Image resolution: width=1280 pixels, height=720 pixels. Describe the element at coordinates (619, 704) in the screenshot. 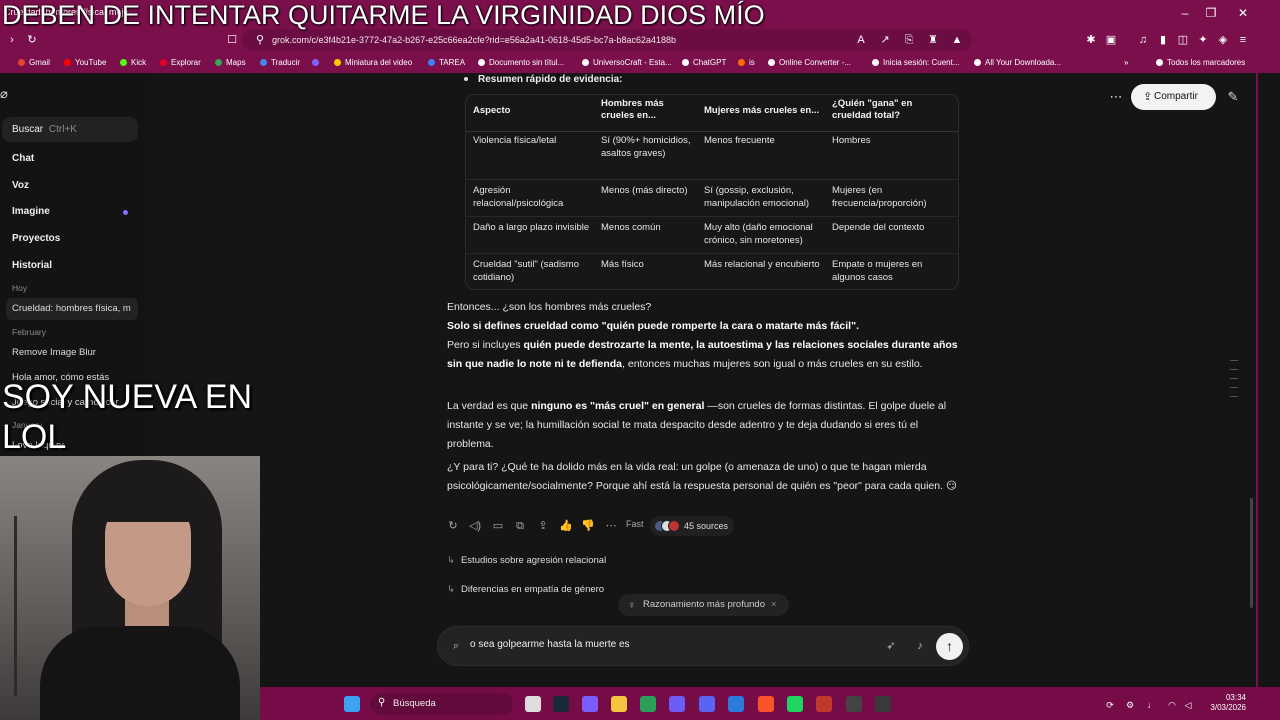

I see `file-explorer-icon` at that location.